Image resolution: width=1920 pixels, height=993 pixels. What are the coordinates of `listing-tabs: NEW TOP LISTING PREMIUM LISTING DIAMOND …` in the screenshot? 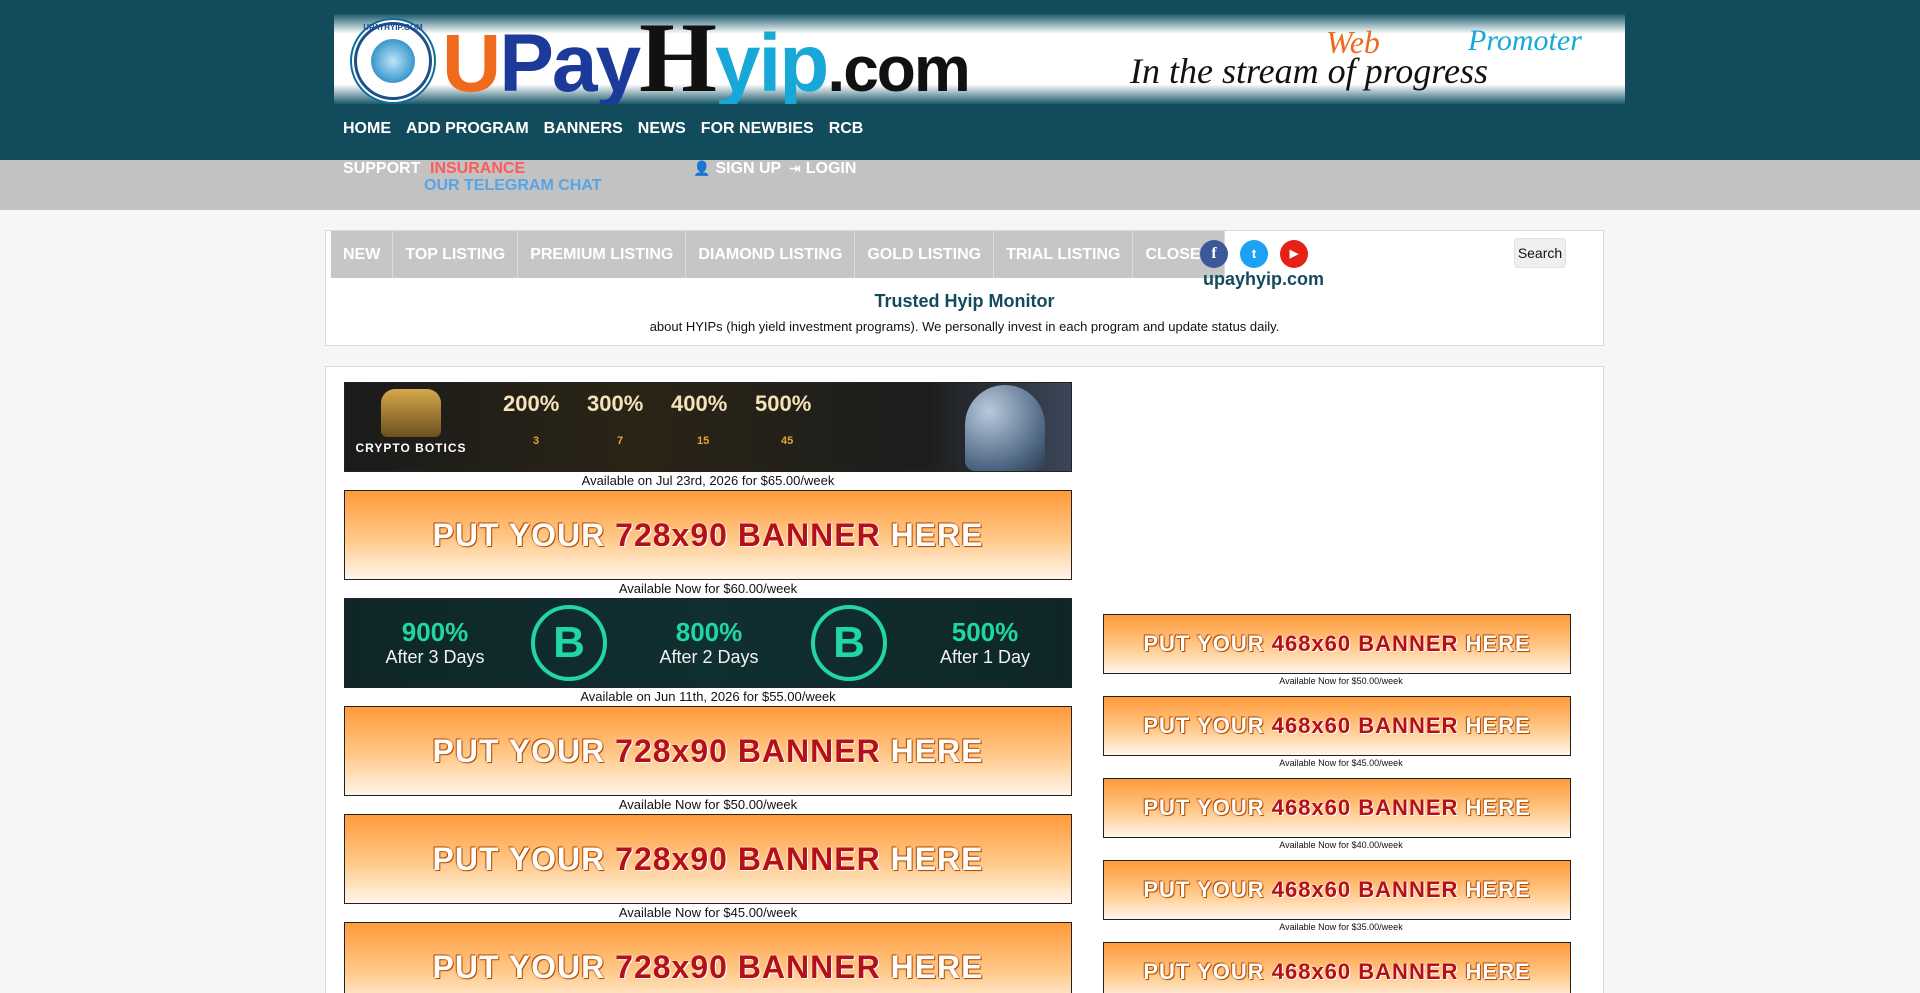 It's located at (778, 254).